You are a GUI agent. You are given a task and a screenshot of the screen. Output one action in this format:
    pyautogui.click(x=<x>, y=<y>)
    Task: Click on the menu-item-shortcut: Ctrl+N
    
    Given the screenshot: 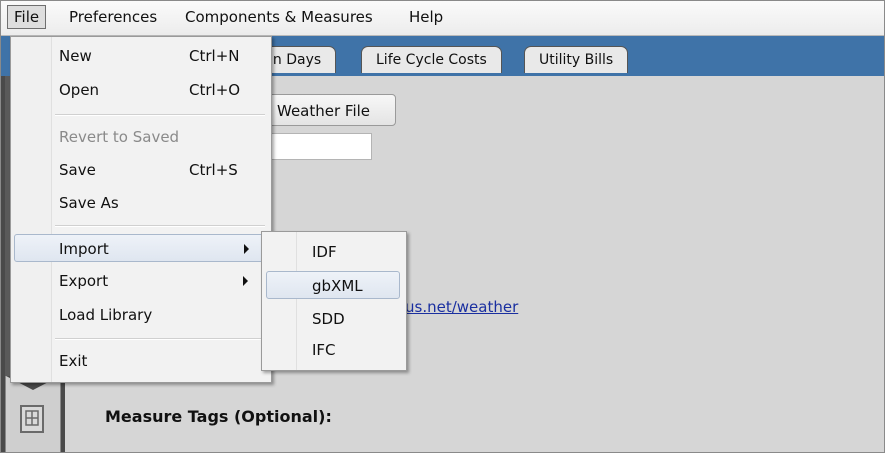 What is the action you would take?
    pyautogui.click(x=214, y=56)
    